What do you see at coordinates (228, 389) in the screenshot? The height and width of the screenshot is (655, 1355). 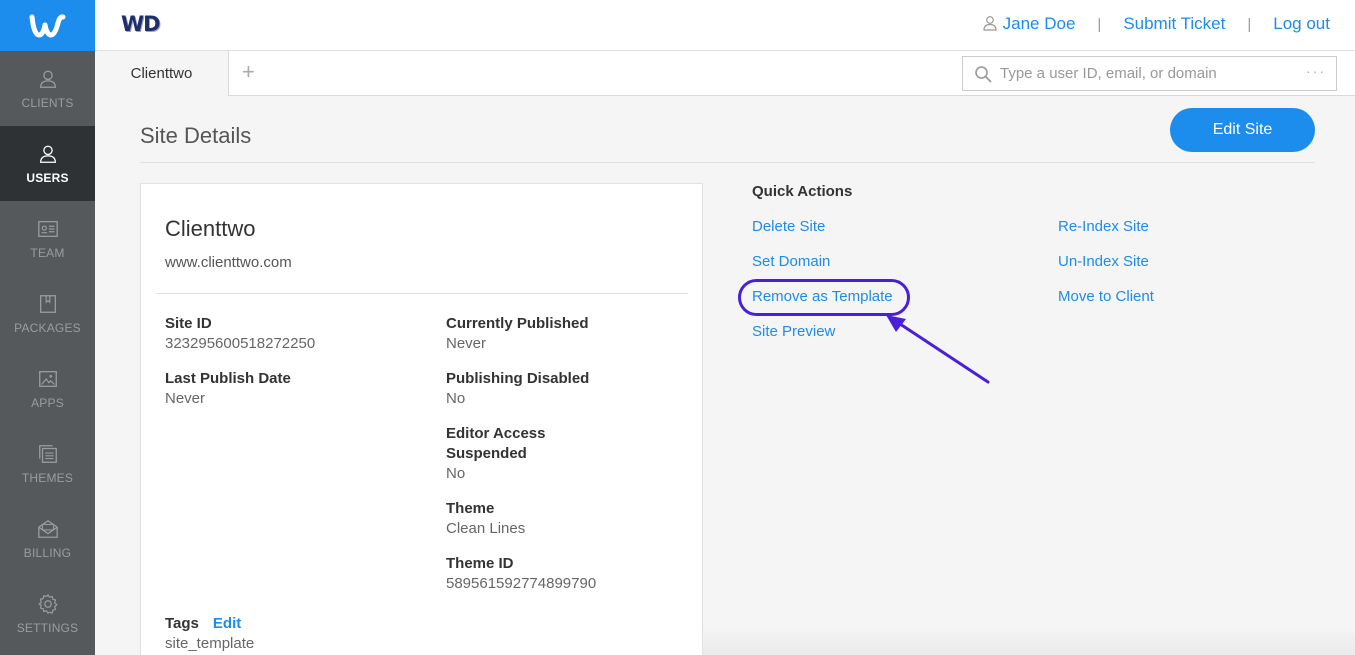 I see `field-last-publish-date: Last Publish Date Never` at bounding box center [228, 389].